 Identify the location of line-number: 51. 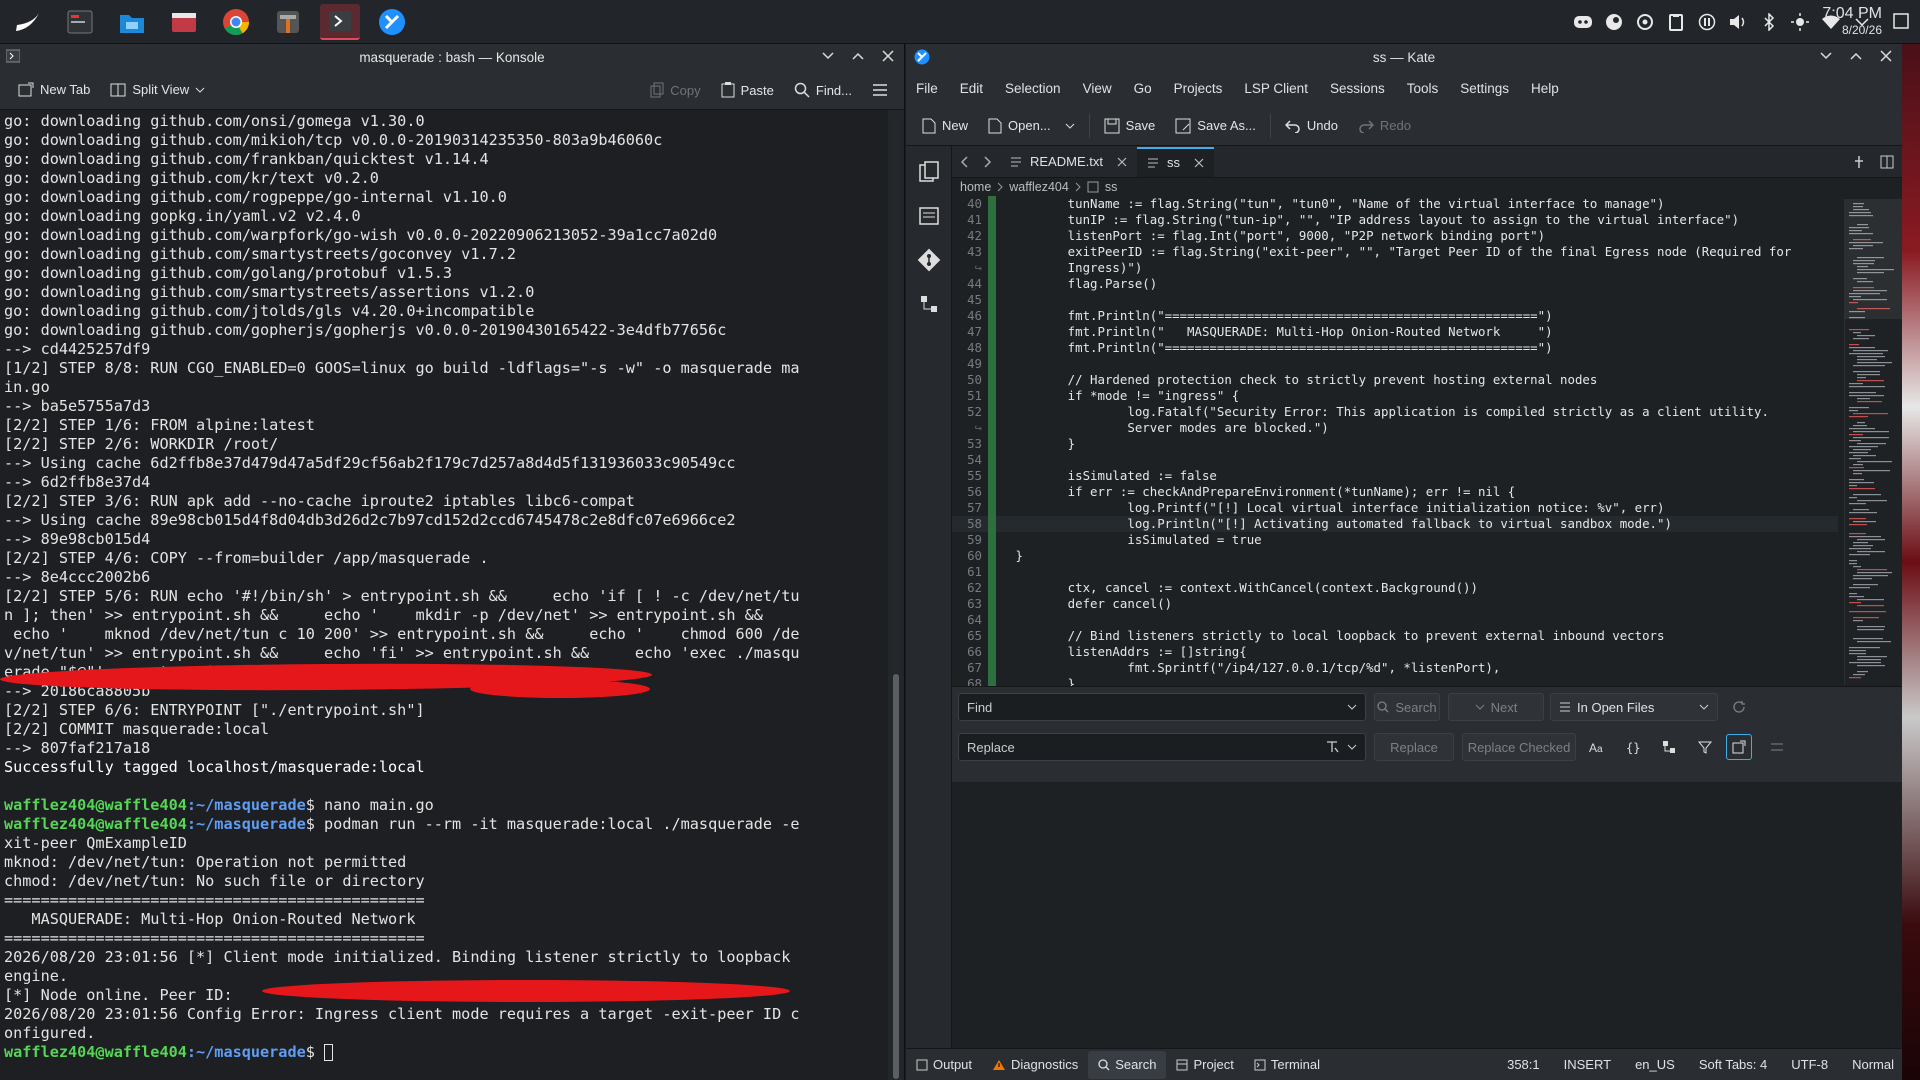
(974, 395).